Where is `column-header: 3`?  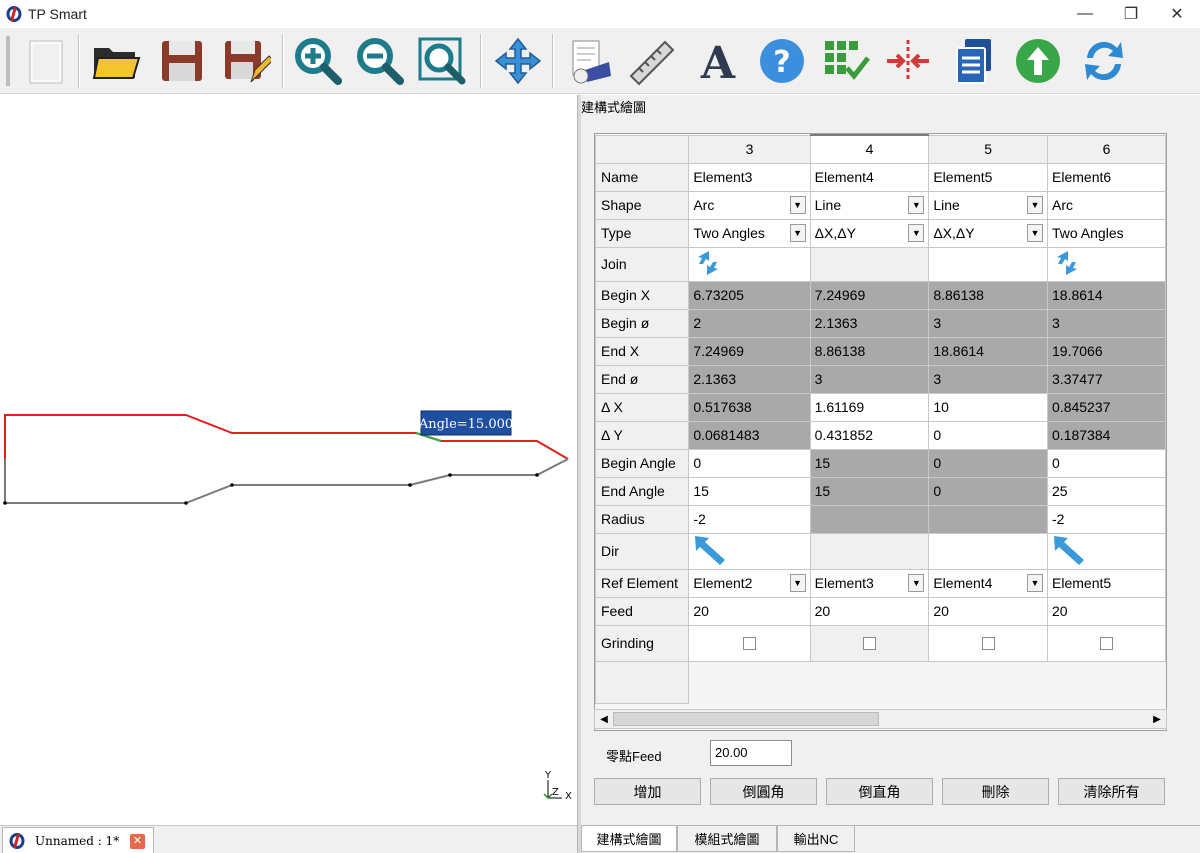
column-header: 3 is located at coordinates (749, 149).